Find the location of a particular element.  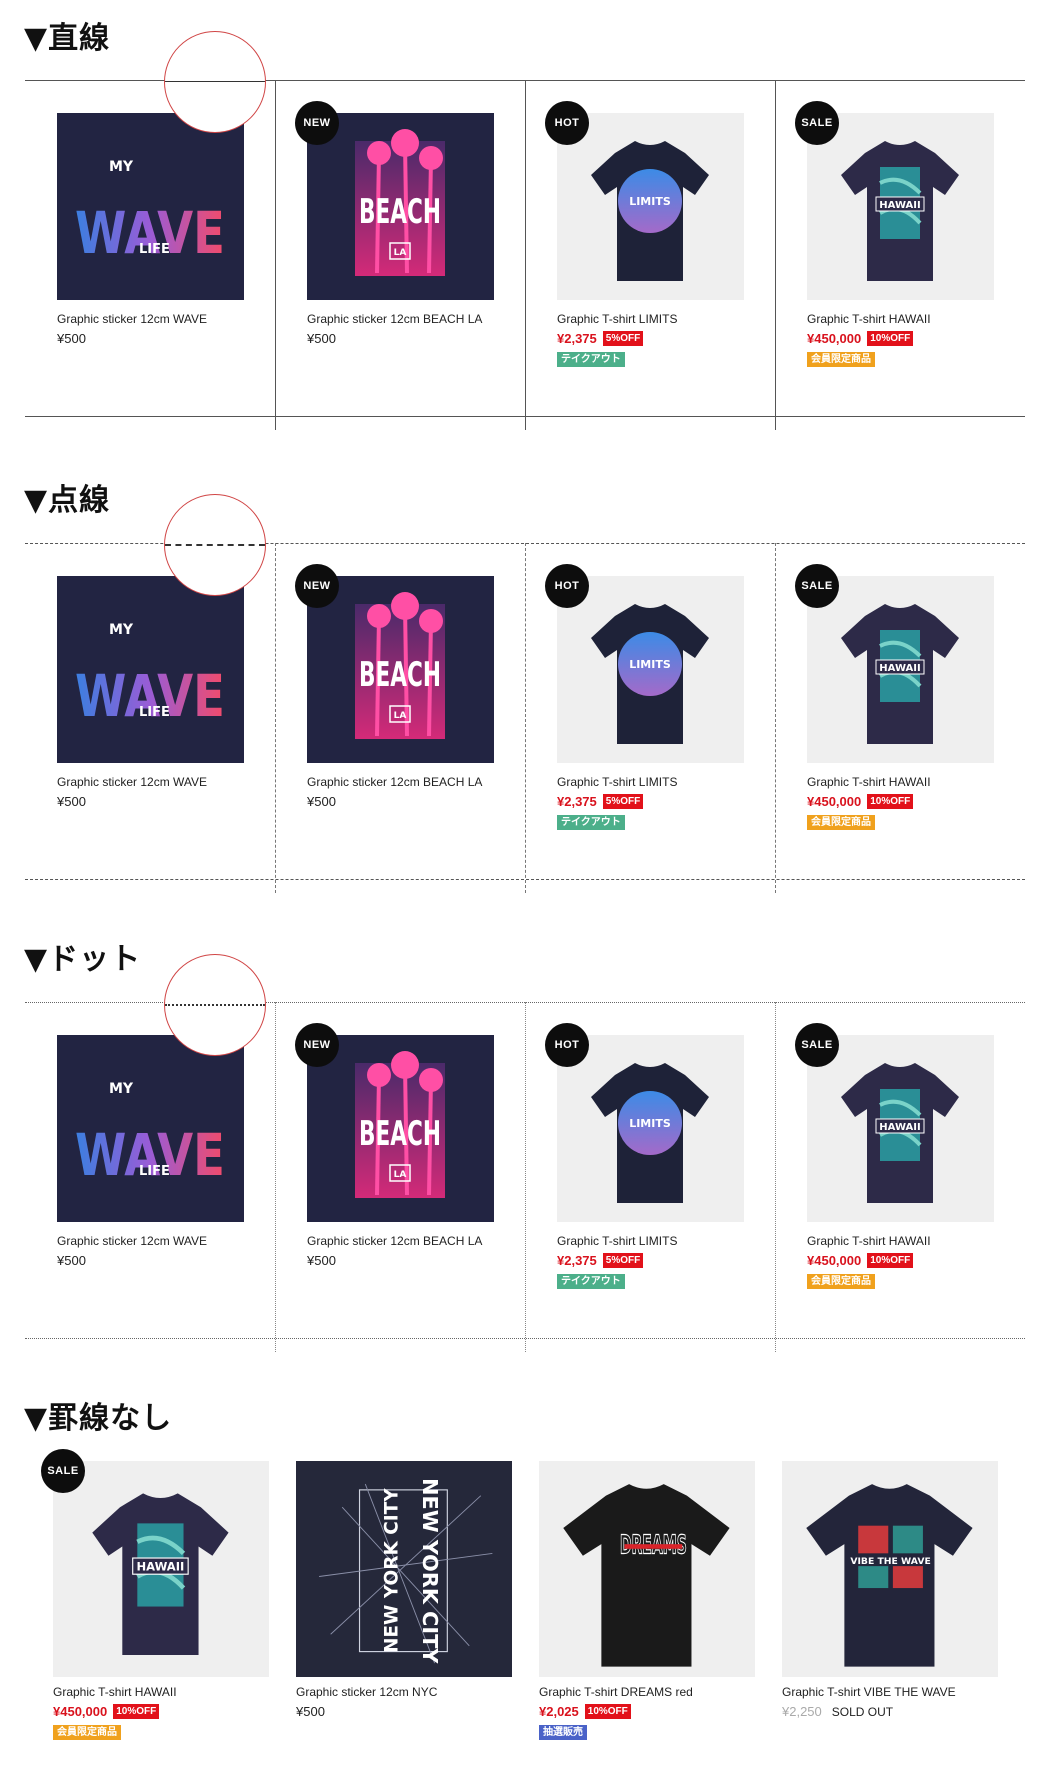

product-price: ¥2,025 is located at coordinates (559, 1711).